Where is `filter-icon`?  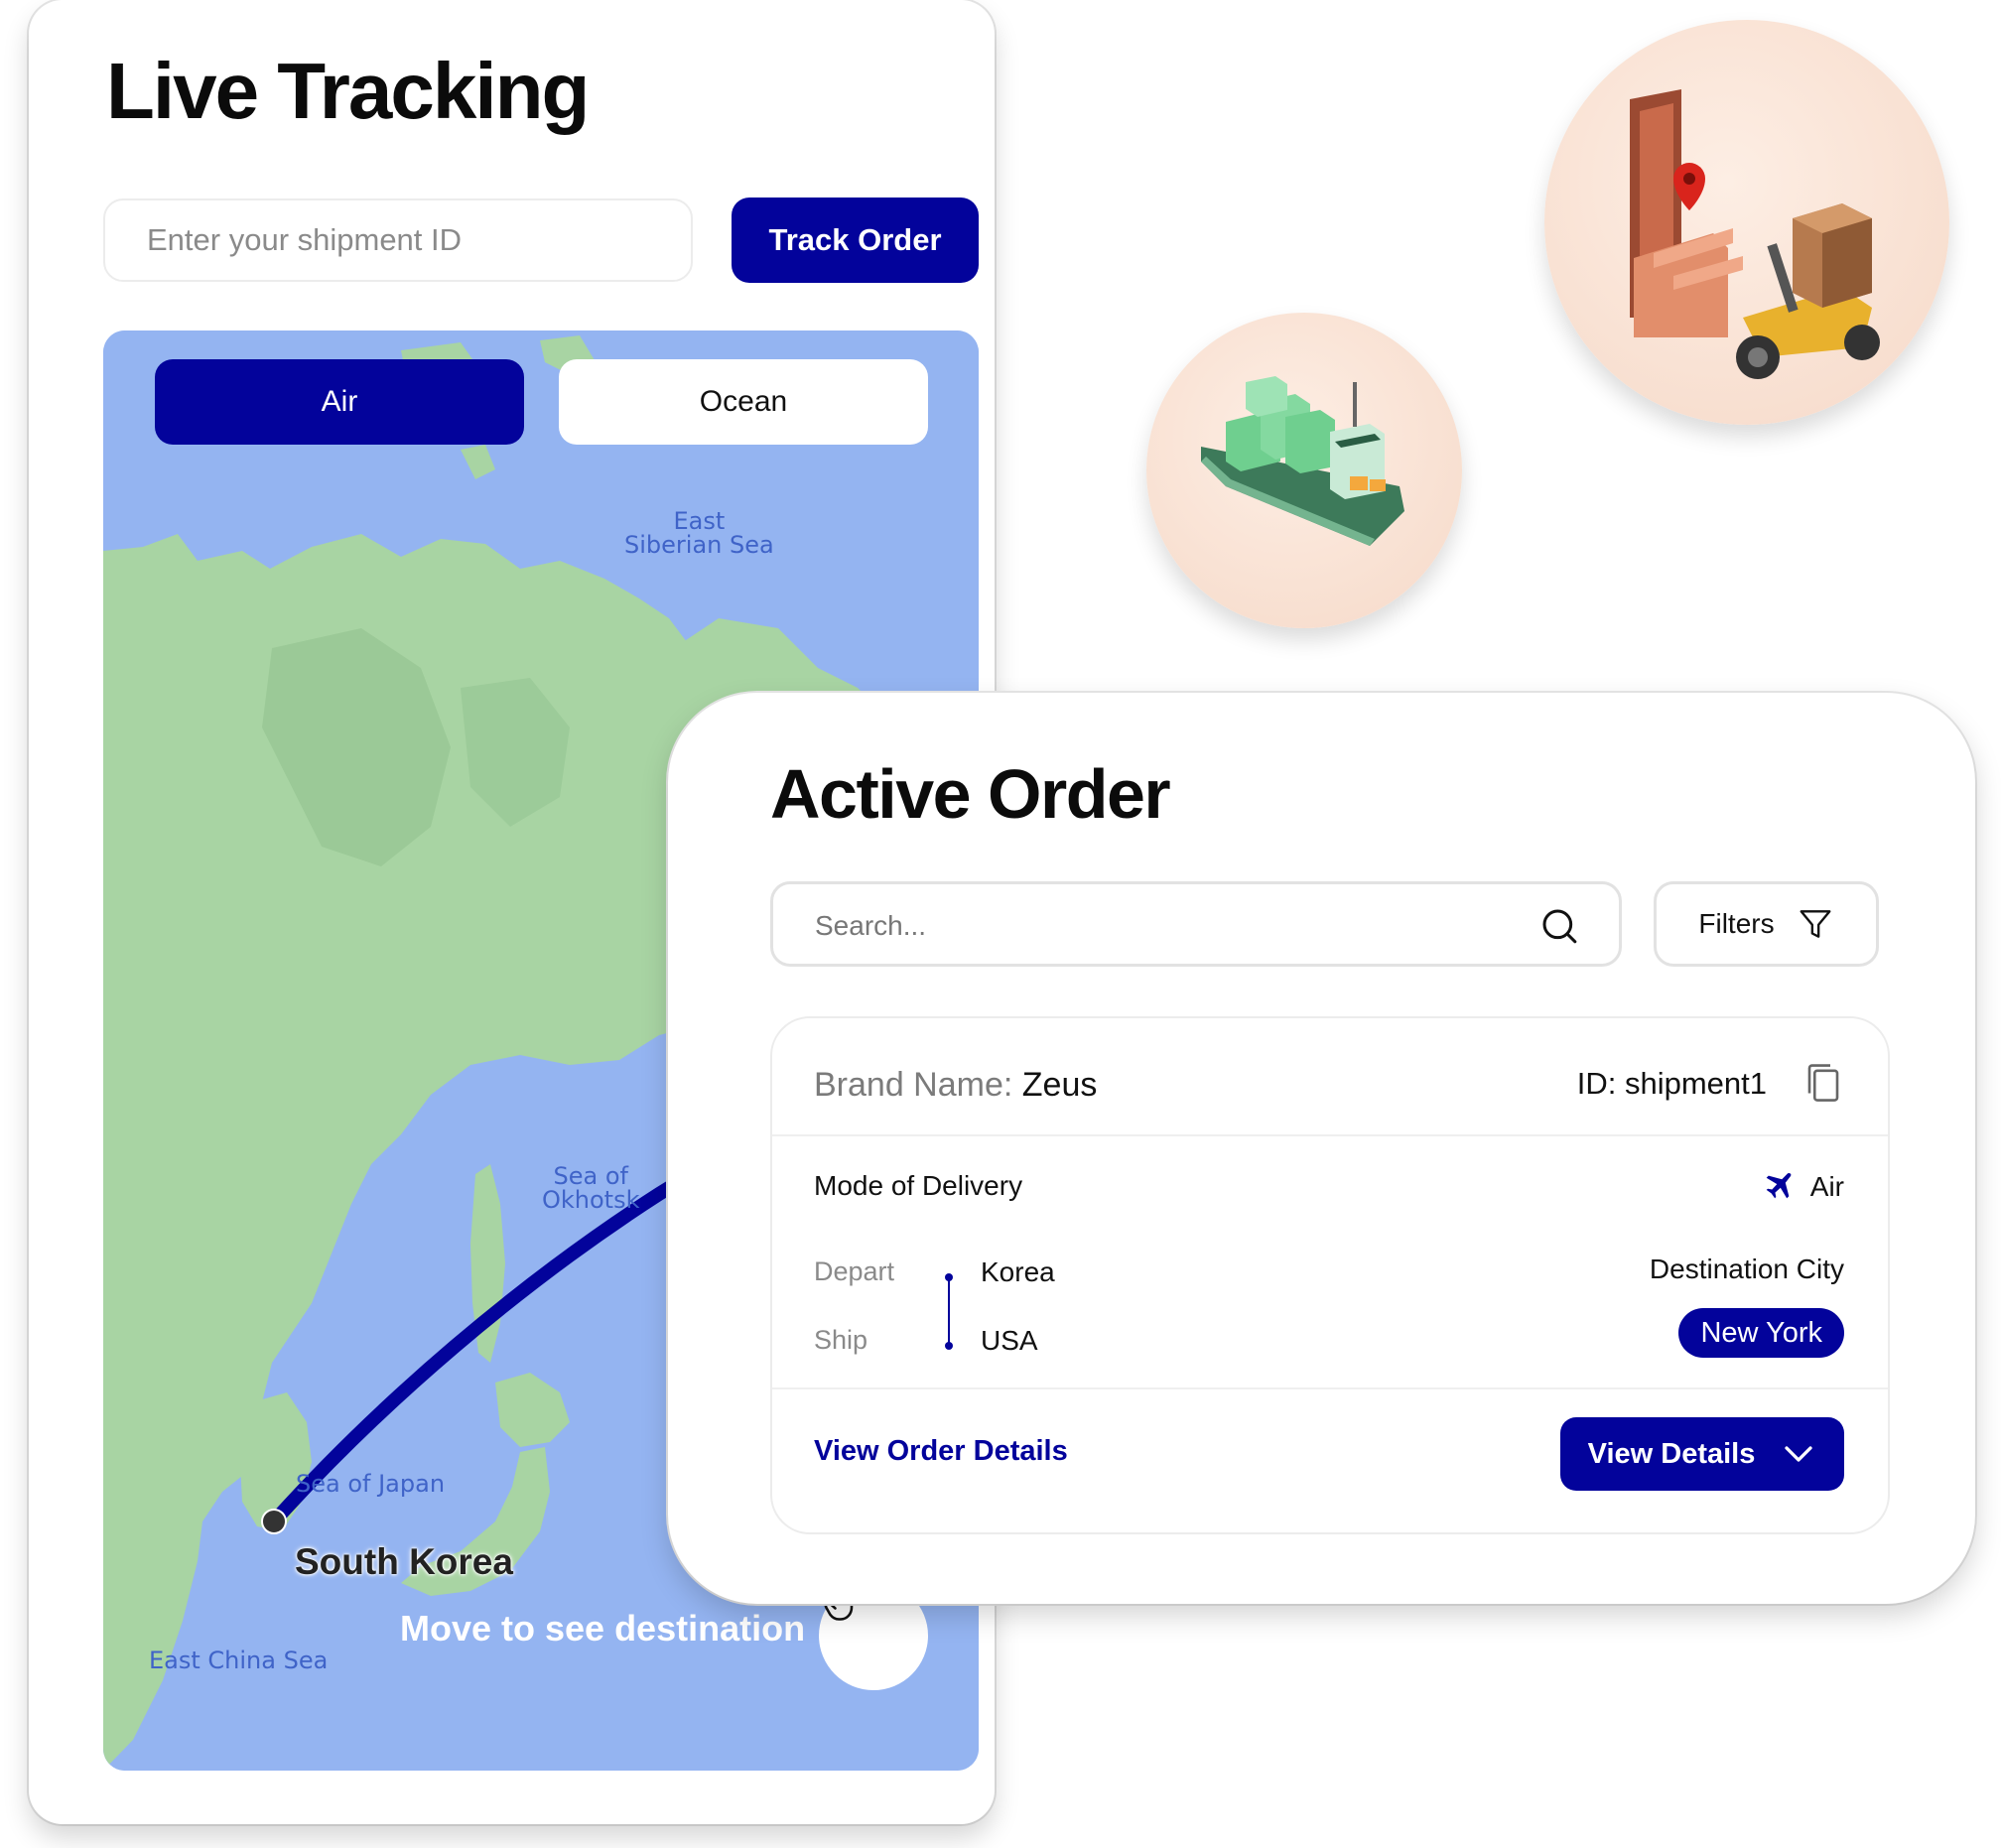
filter-icon is located at coordinates (1815, 924).